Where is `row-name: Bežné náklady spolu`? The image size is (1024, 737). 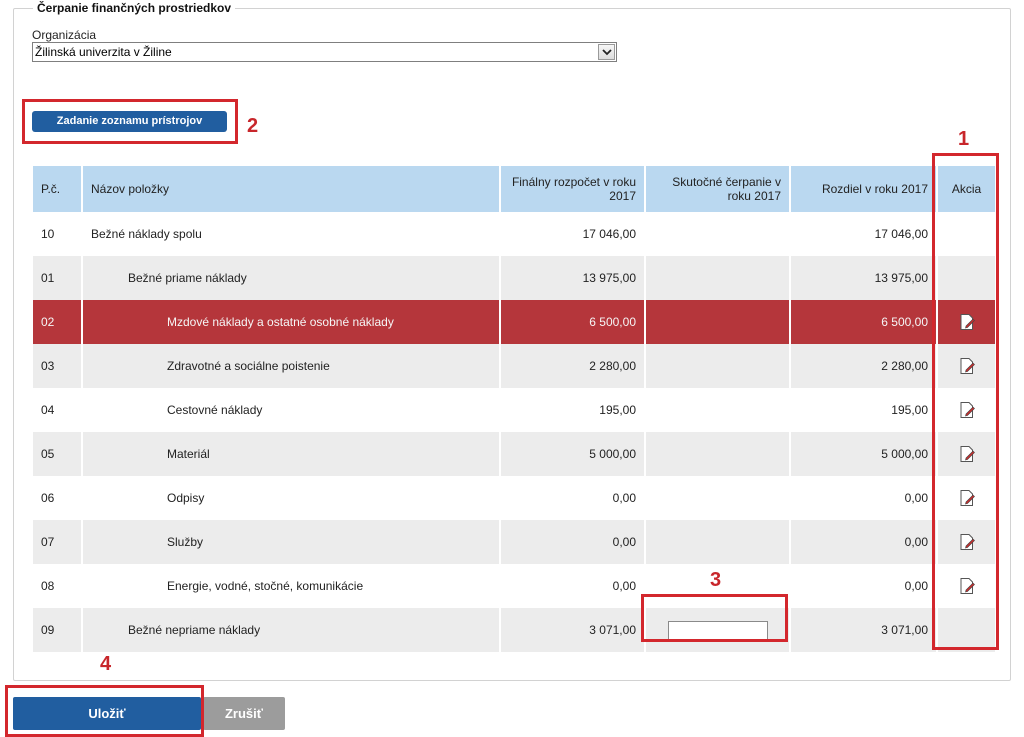 row-name: Bežné náklady spolu is located at coordinates (291, 234).